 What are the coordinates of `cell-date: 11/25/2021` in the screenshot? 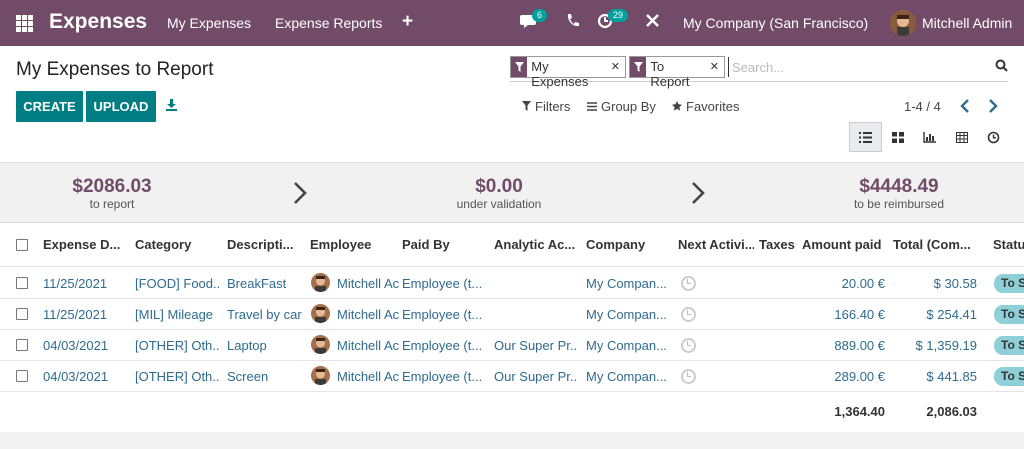 It's located at (75, 283).